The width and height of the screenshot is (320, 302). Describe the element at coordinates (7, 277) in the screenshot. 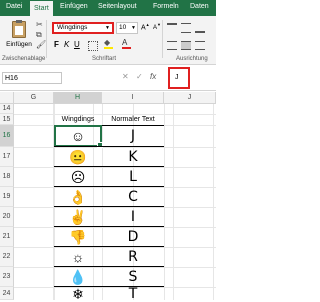

I see `row-header-23: 23` at that location.